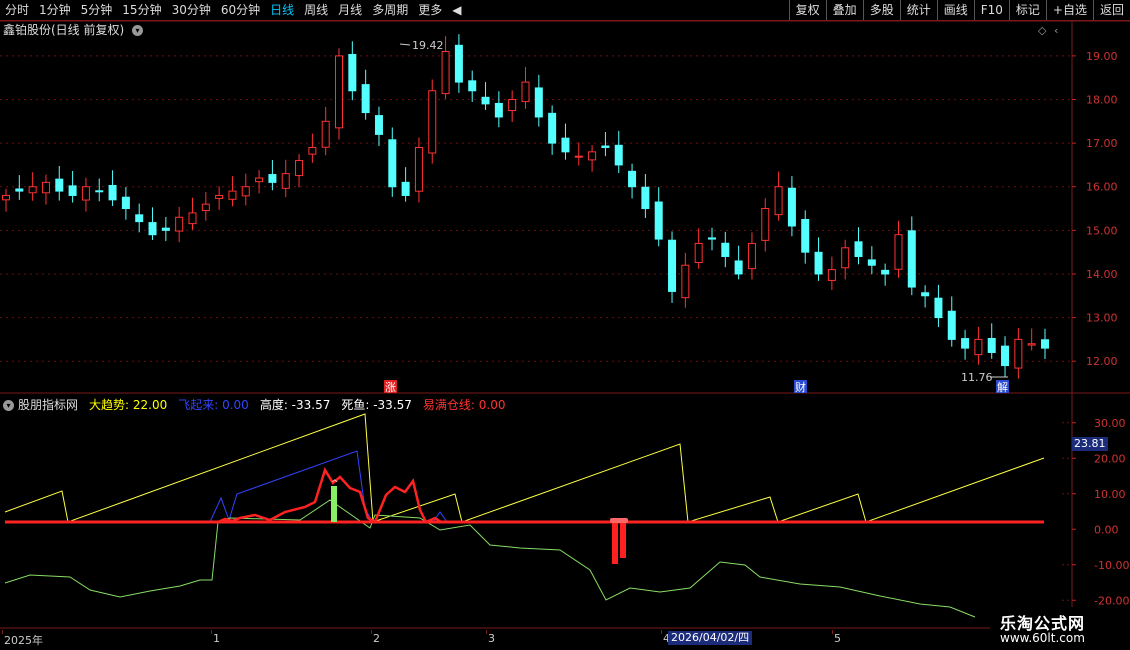  I want to click on indicator-tick-label: 30.00, so click(1110, 423).